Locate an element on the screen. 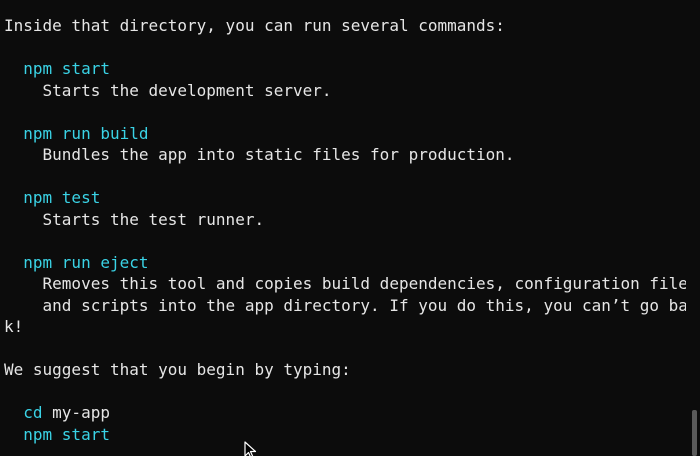 The width and height of the screenshot is (700, 456). scrollbar-thumb is located at coordinates (694, 433).